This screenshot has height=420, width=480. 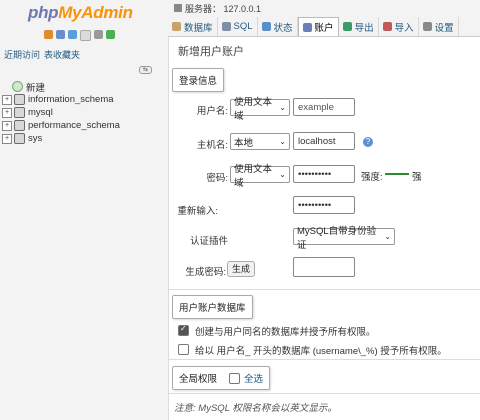 I want to click on page-title: 新增用户账户, so click(x=211, y=52).